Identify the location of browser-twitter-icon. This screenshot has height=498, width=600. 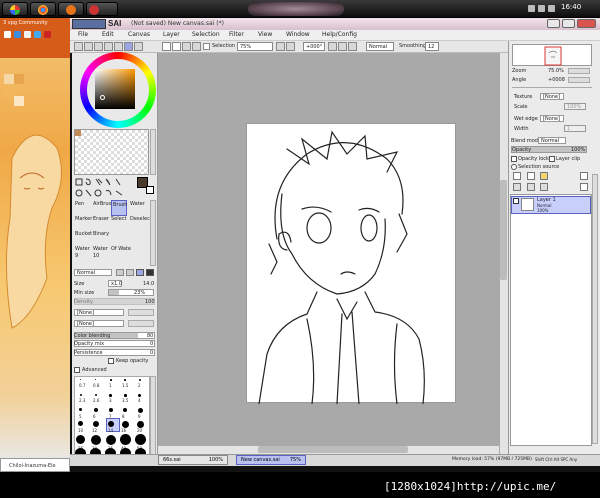
(37, 34).